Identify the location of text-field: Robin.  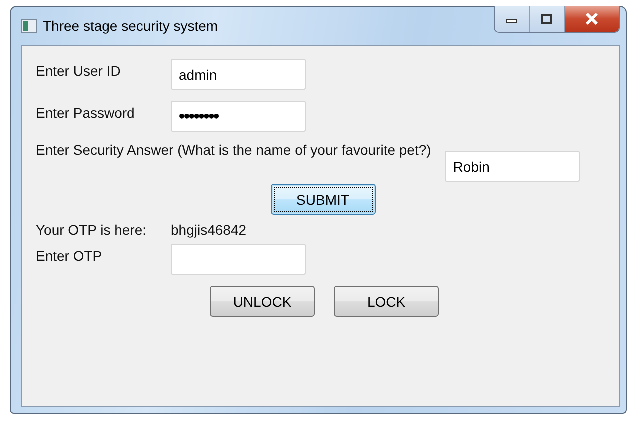
(512, 166).